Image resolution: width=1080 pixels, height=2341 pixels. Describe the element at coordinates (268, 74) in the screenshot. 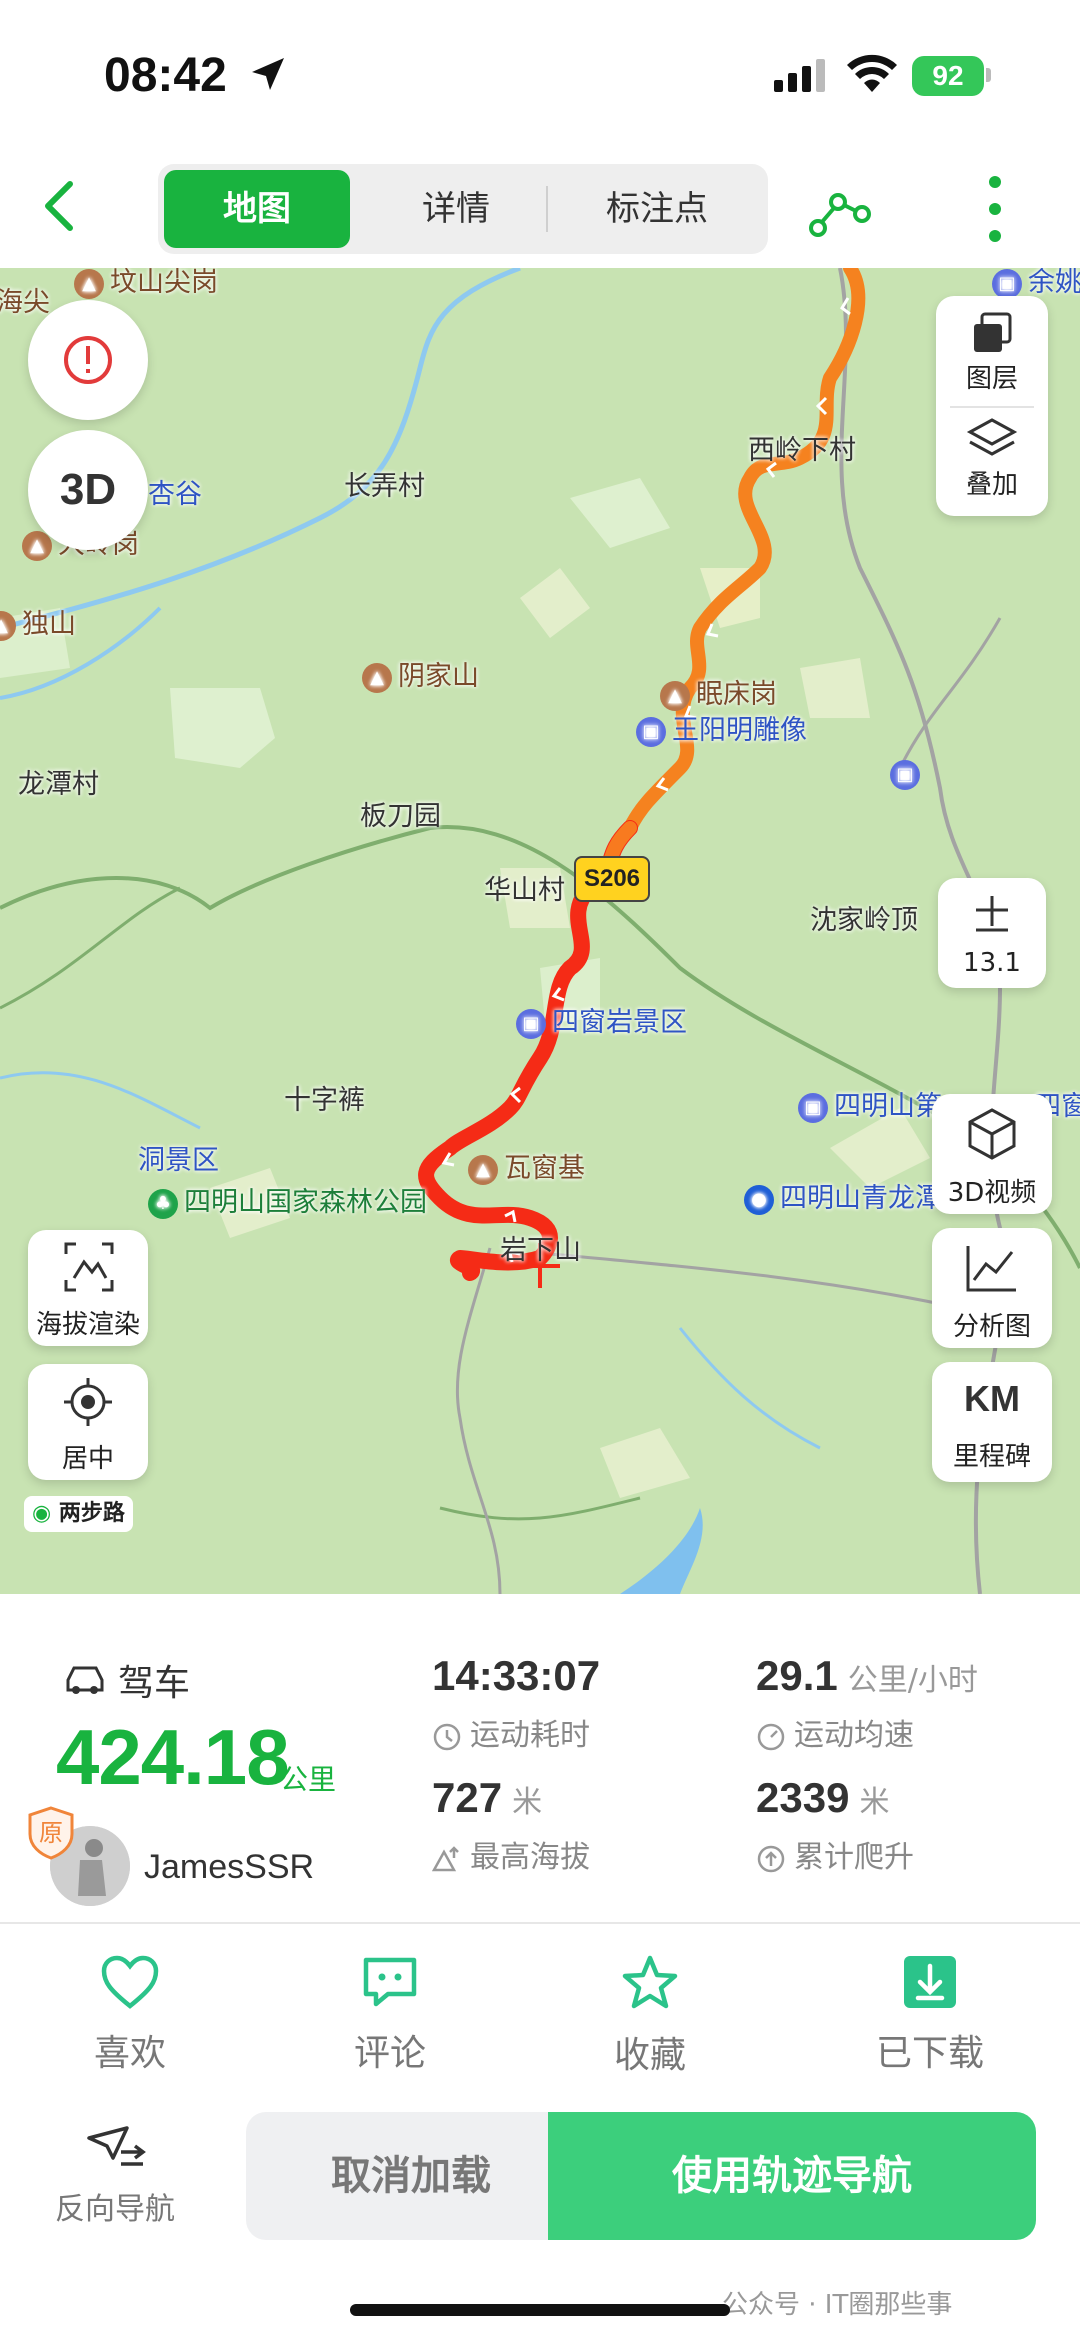

I see `location-arrow-icon` at that location.